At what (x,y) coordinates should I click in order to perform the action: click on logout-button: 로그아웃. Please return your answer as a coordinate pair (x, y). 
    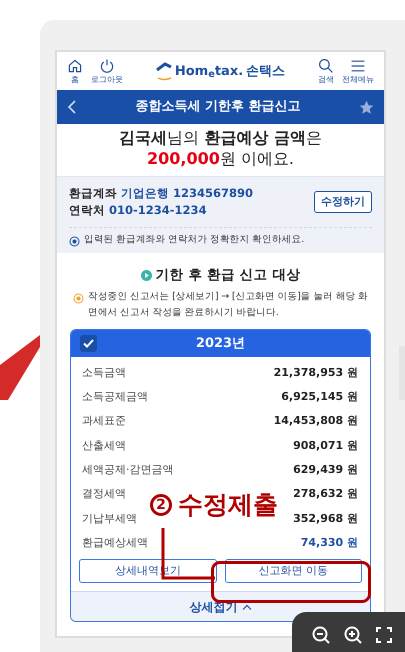
    Looking at the image, I should click on (107, 71).